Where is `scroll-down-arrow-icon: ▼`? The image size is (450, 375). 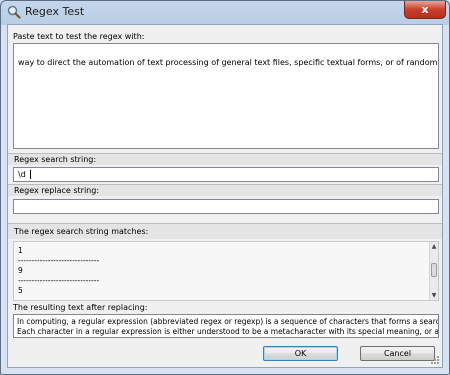
scroll-down-arrow-icon: ▼ is located at coordinates (434, 295).